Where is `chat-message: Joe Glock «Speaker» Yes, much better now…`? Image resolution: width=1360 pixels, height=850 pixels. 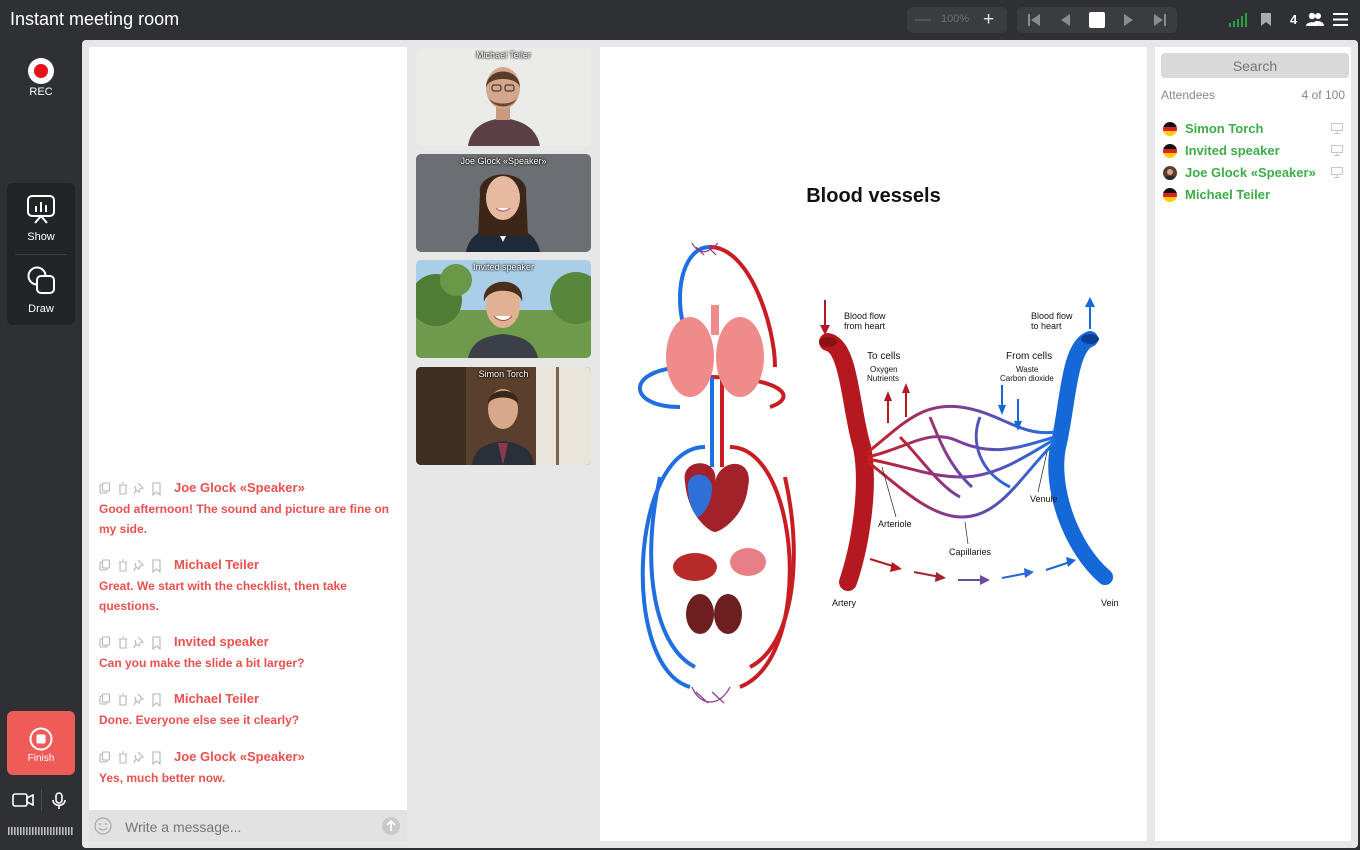 chat-message: Joe Glock «Speaker» Yes, much better now… is located at coordinates (249, 768).